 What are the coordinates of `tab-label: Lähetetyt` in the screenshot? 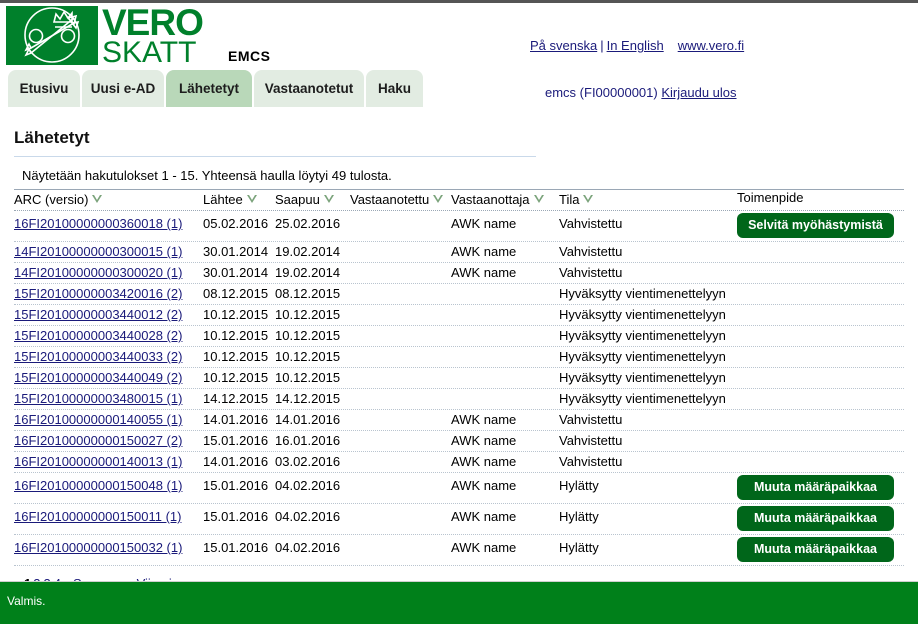 It's located at (208, 88).